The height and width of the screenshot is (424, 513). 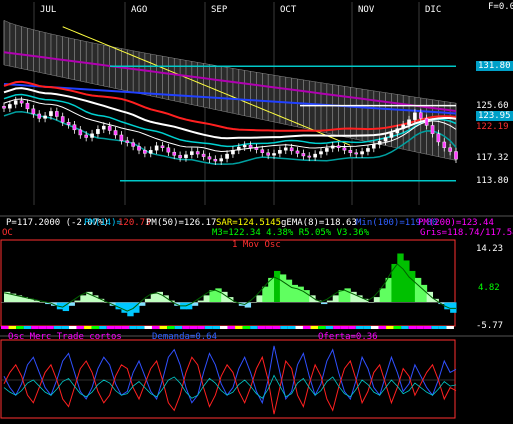 What do you see at coordinates (490, 326) in the screenshot?
I see `macd-tick-bottom: -5.77` at bounding box center [490, 326].